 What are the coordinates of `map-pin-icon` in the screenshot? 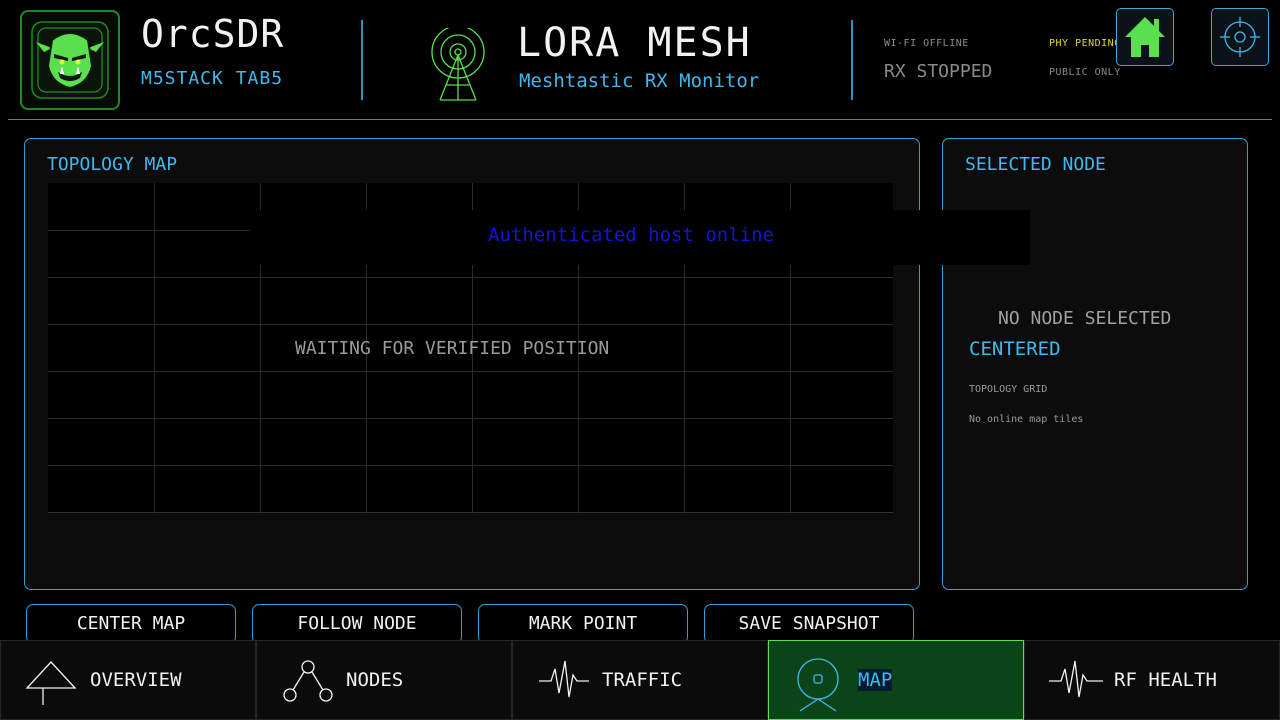 It's located at (818, 685).